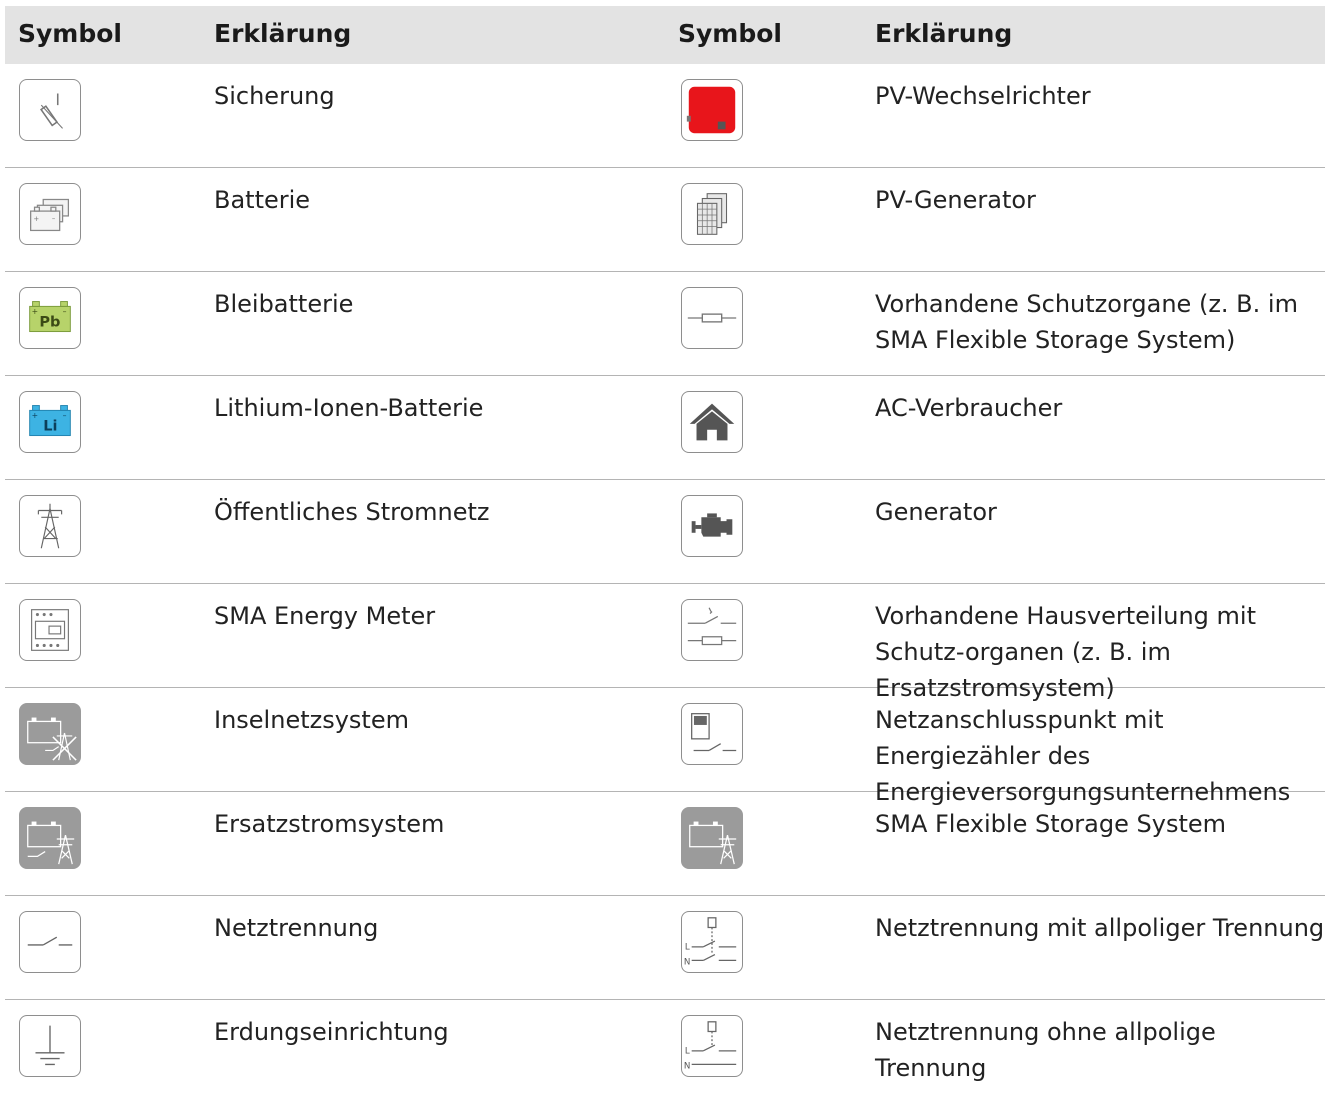 The width and height of the screenshot is (1326, 1104). I want to click on grounding-icon, so click(50, 1046).